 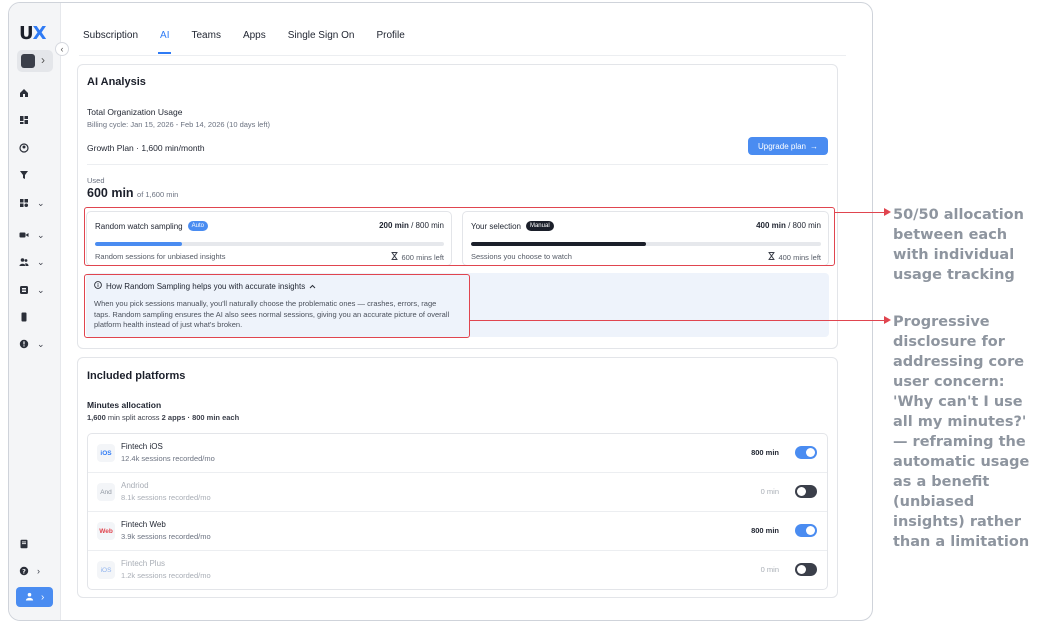 What do you see at coordinates (168, 458) in the screenshot?
I see `platform-sessions: 12.4k sessions recorded/mo` at bounding box center [168, 458].